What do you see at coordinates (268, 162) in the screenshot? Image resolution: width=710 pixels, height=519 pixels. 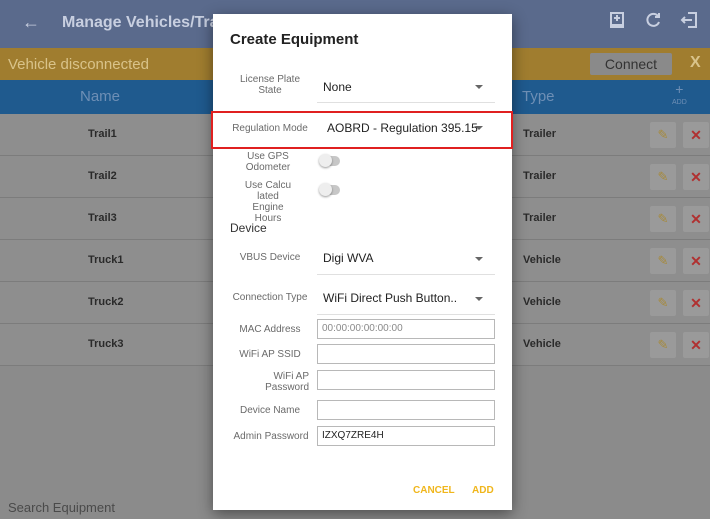 I see `use-gps-odometer-label: Use GPS Odometer` at bounding box center [268, 162].